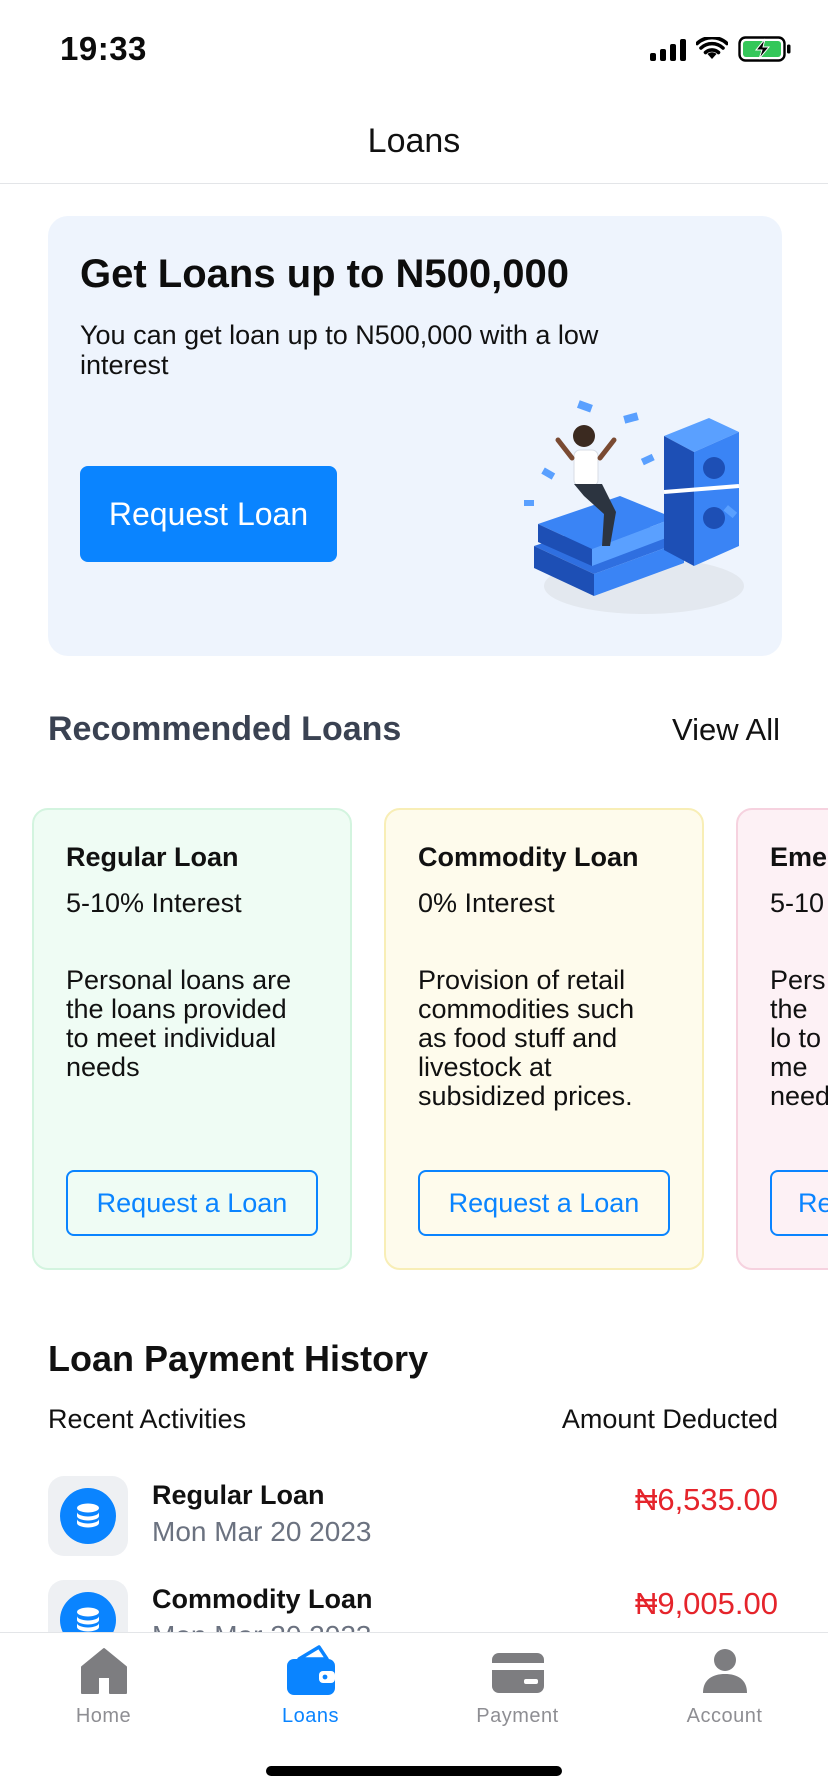  I want to click on request-loan-button: Request Loan, so click(208, 514).